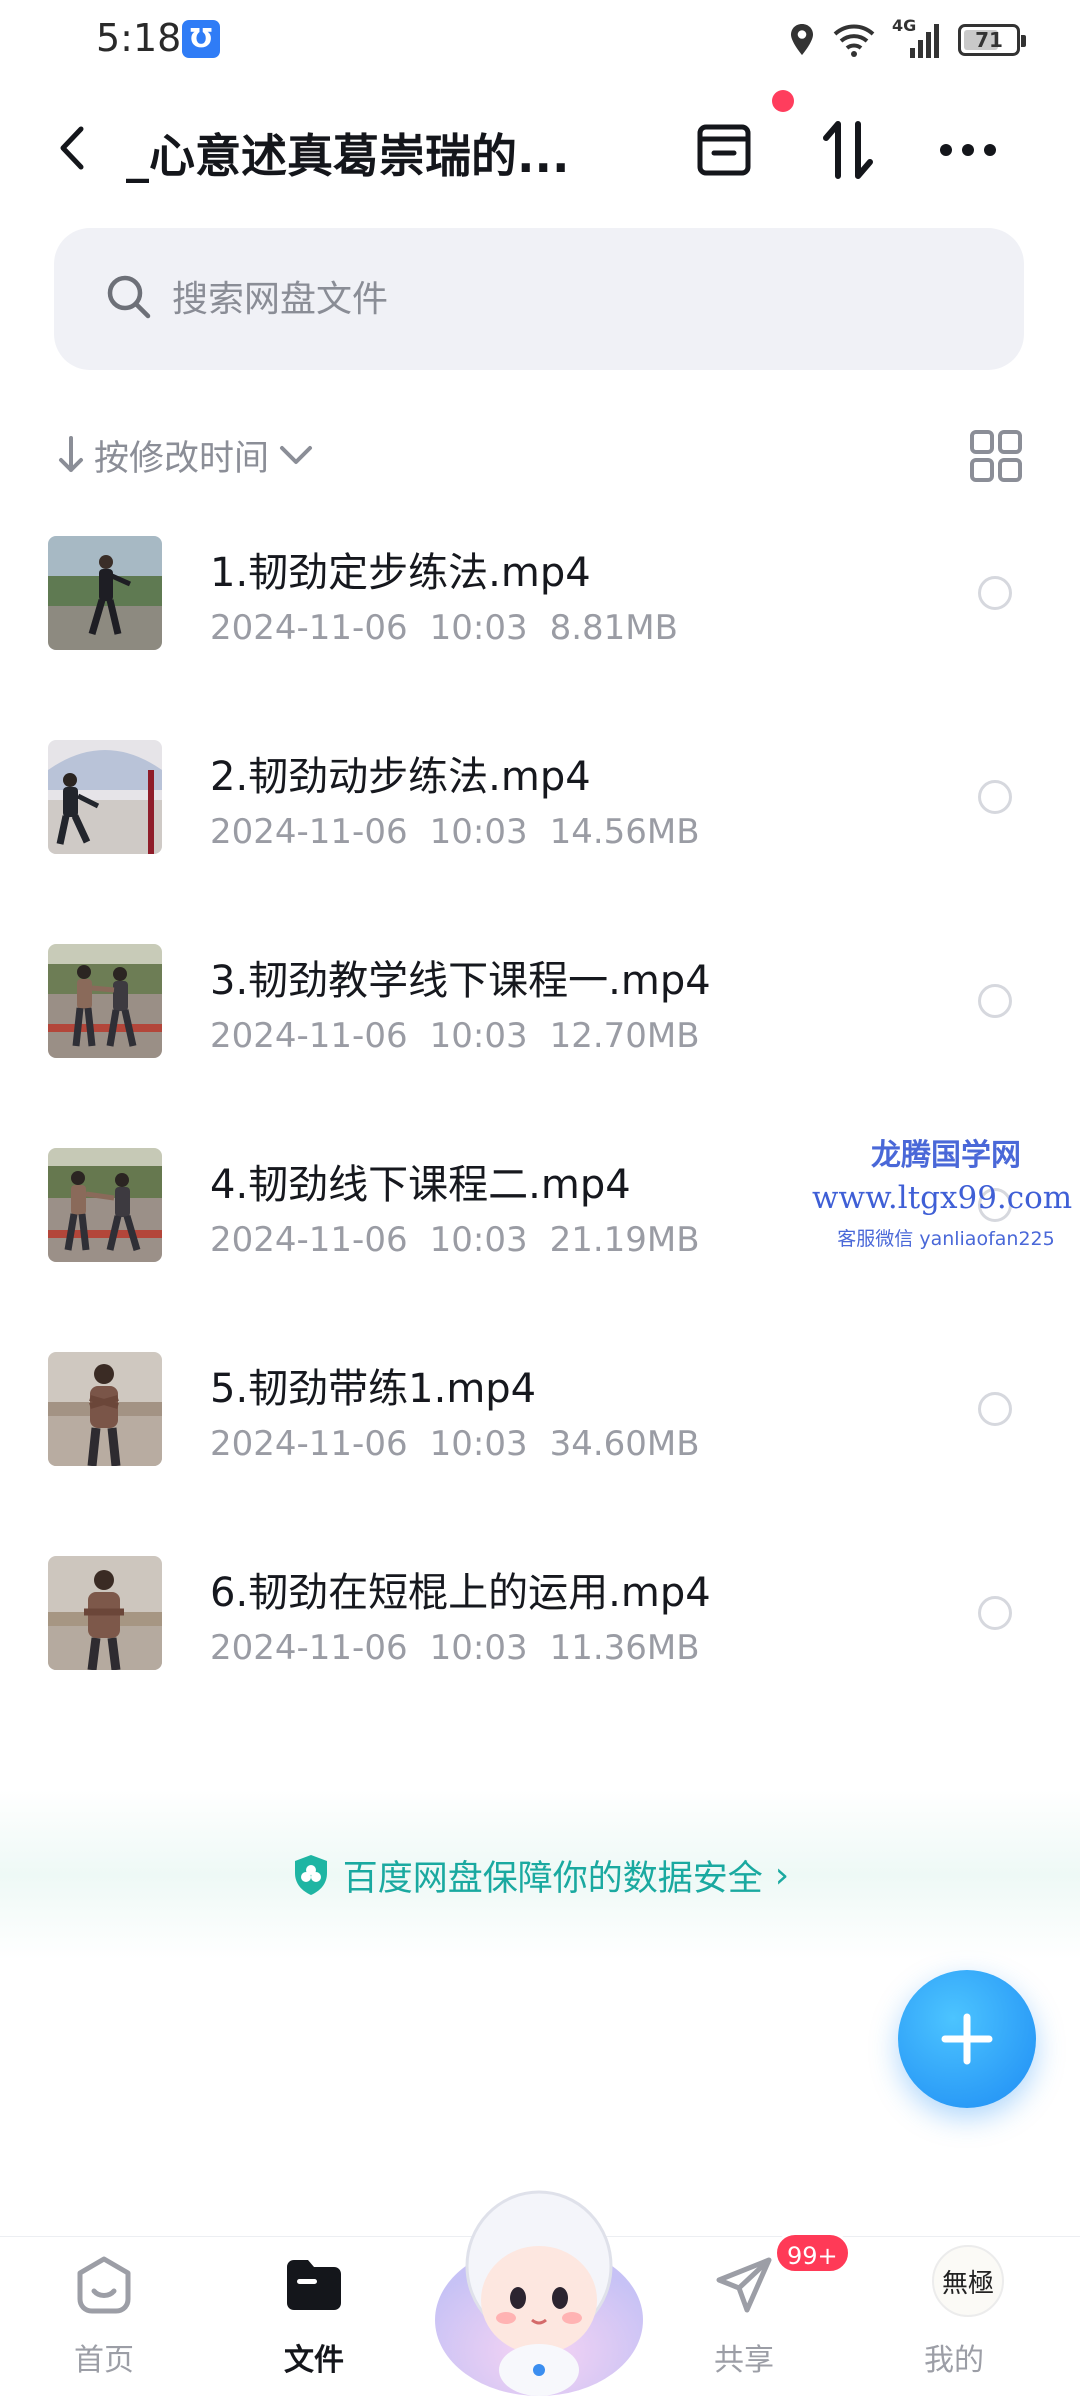  I want to click on shield-icon, so click(310, 1875).